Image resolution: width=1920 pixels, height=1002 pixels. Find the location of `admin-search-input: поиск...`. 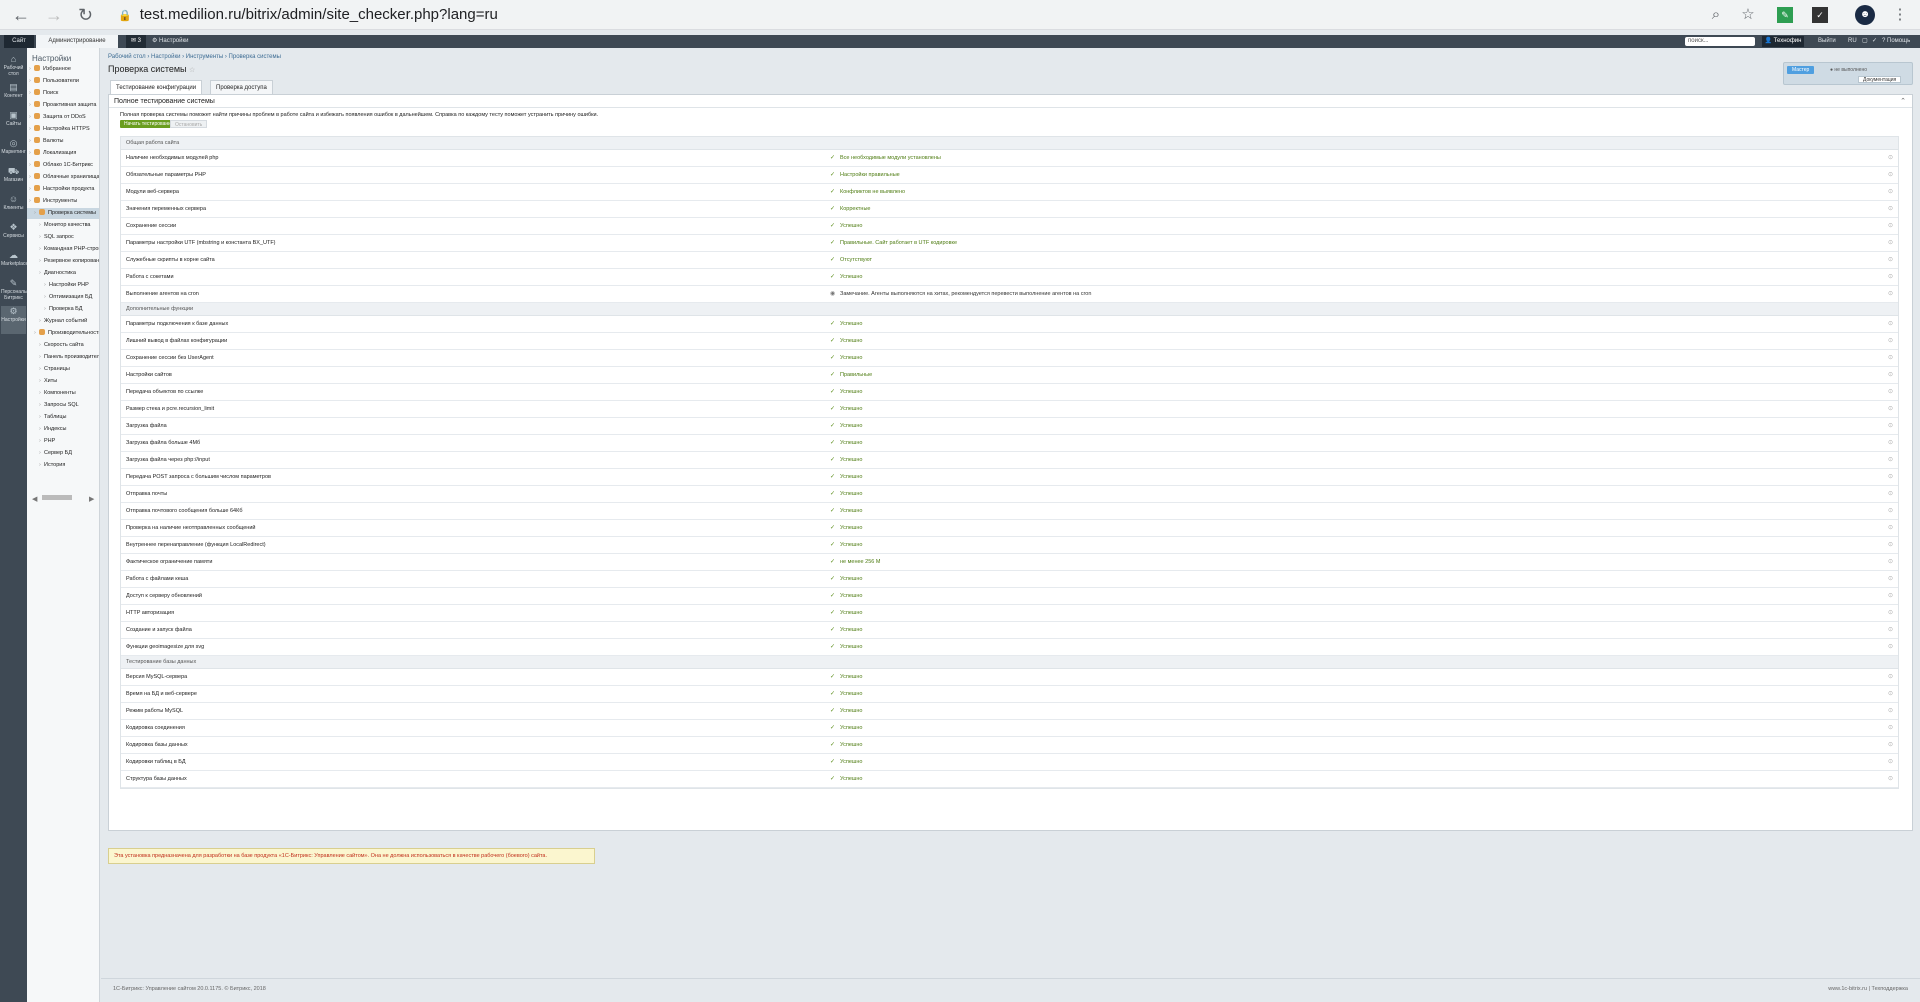

admin-search-input: поиск... is located at coordinates (1720, 41).